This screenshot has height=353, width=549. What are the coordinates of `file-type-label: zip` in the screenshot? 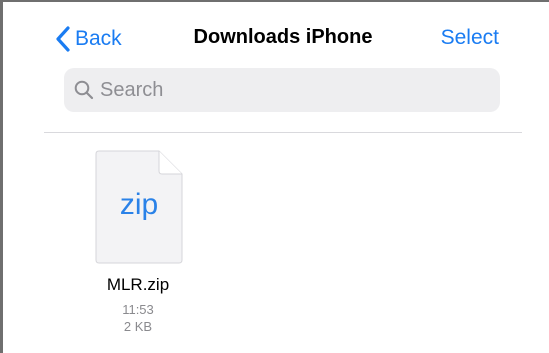 It's located at (139, 204).